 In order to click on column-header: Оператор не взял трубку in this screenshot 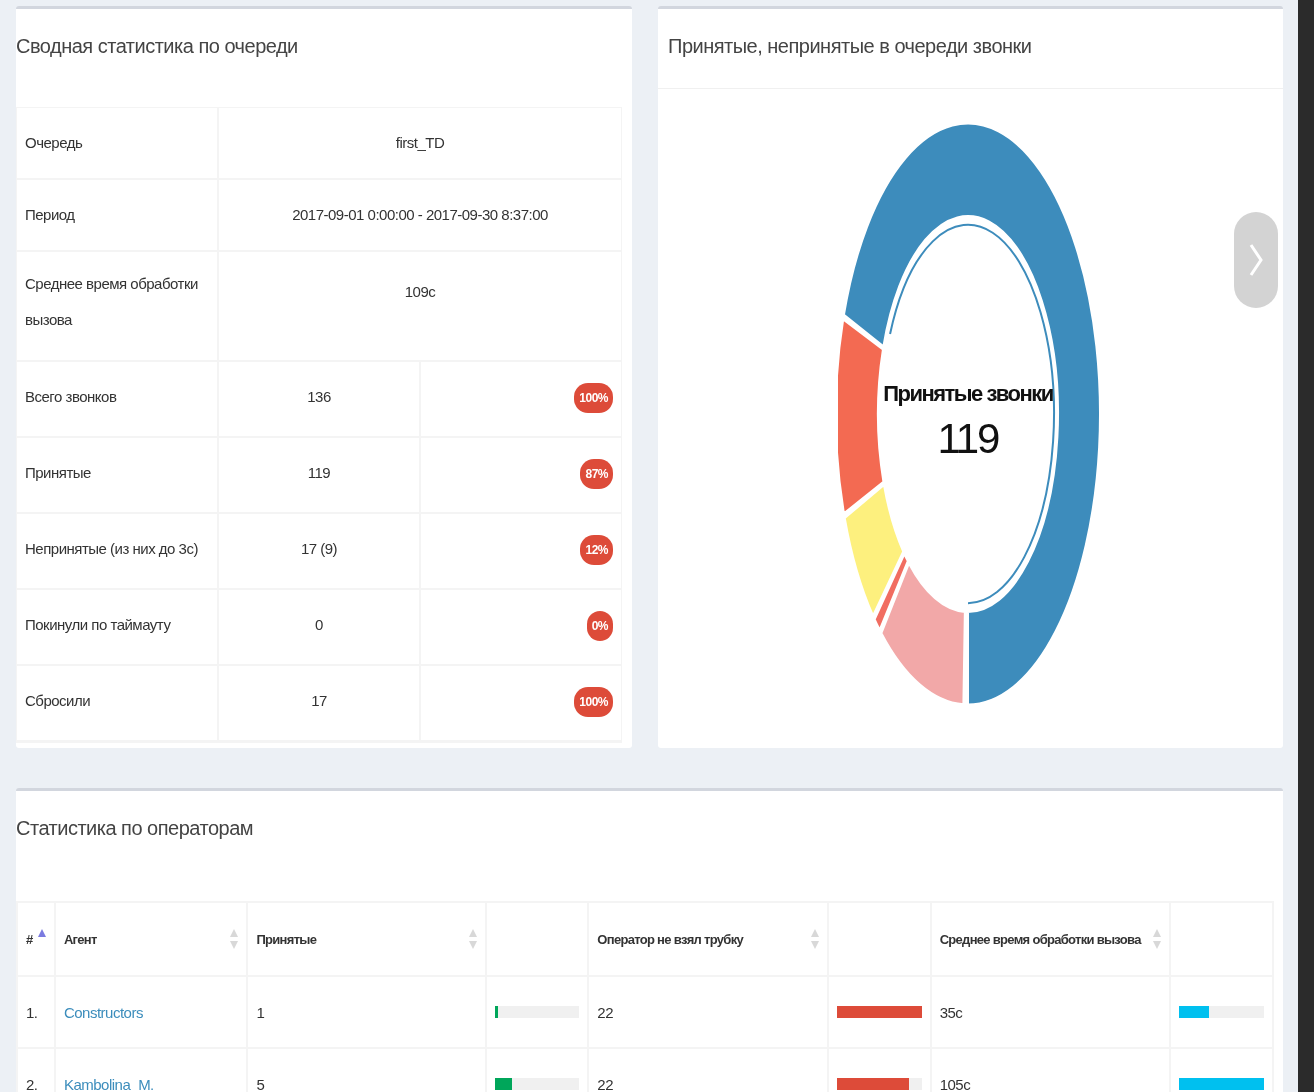, I will do `click(670, 939)`.